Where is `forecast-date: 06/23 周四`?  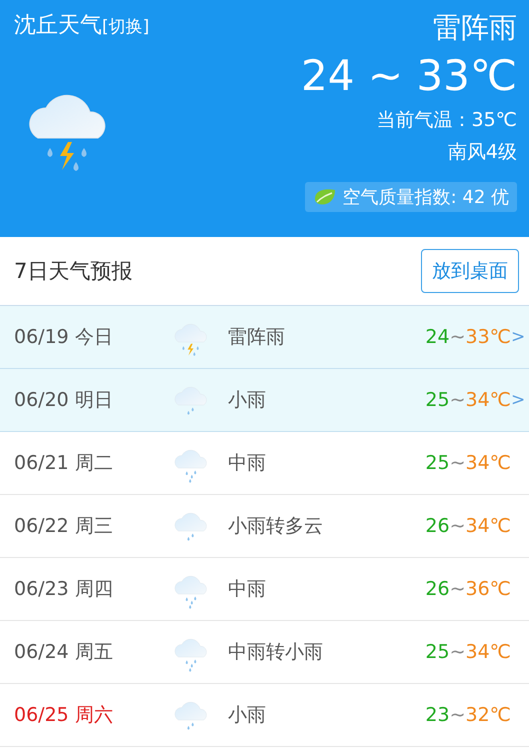 forecast-date: 06/23 周四 is located at coordinates (64, 589).